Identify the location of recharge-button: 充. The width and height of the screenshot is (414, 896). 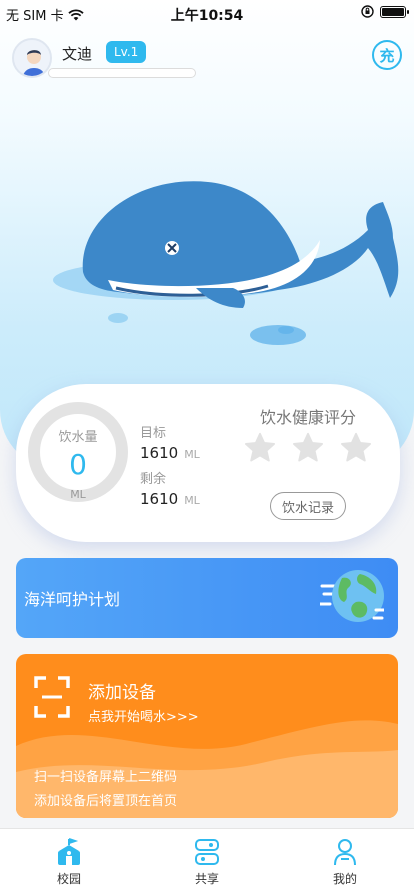
(387, 55).